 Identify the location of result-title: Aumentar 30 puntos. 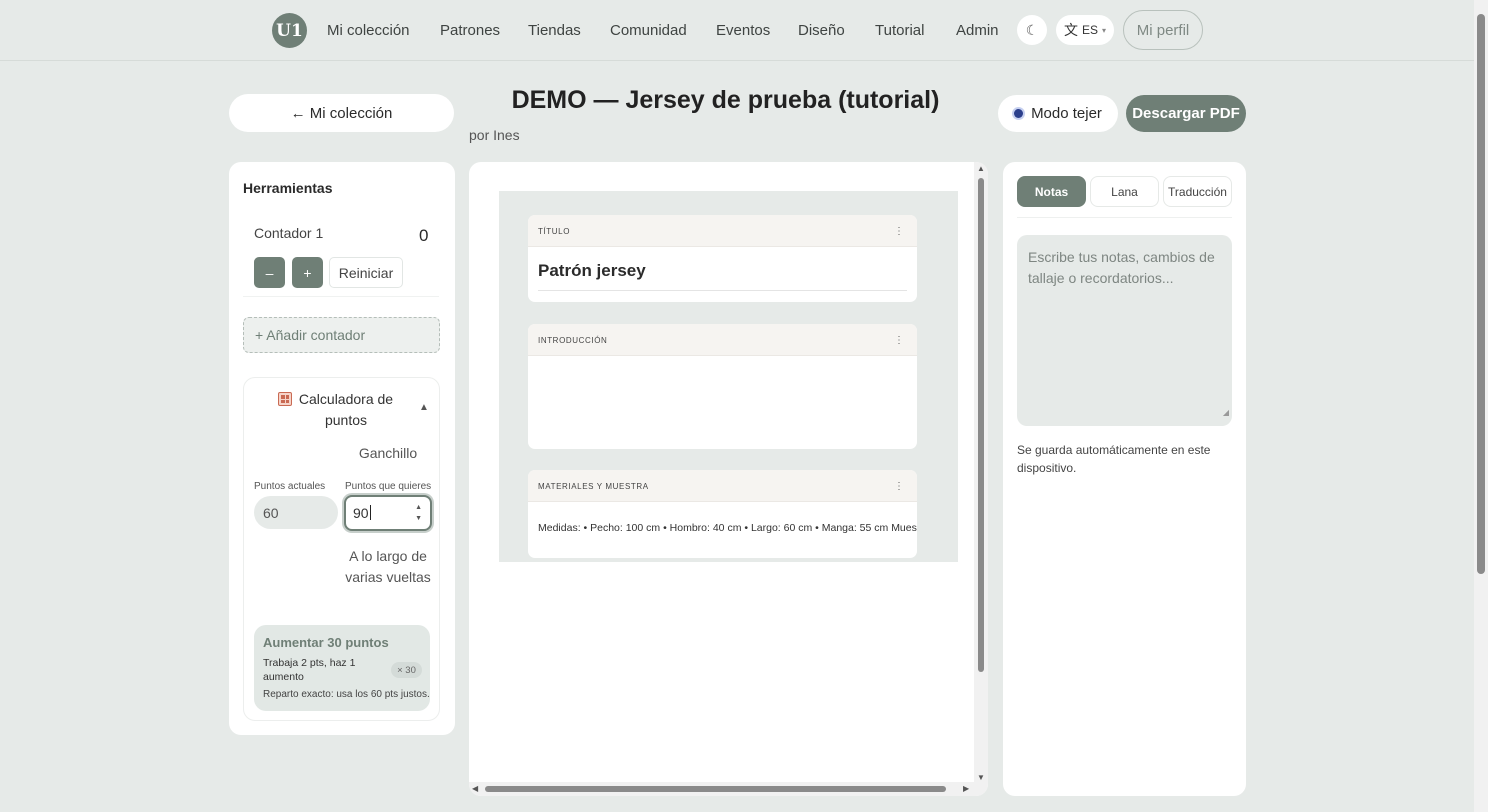
(326, 642).